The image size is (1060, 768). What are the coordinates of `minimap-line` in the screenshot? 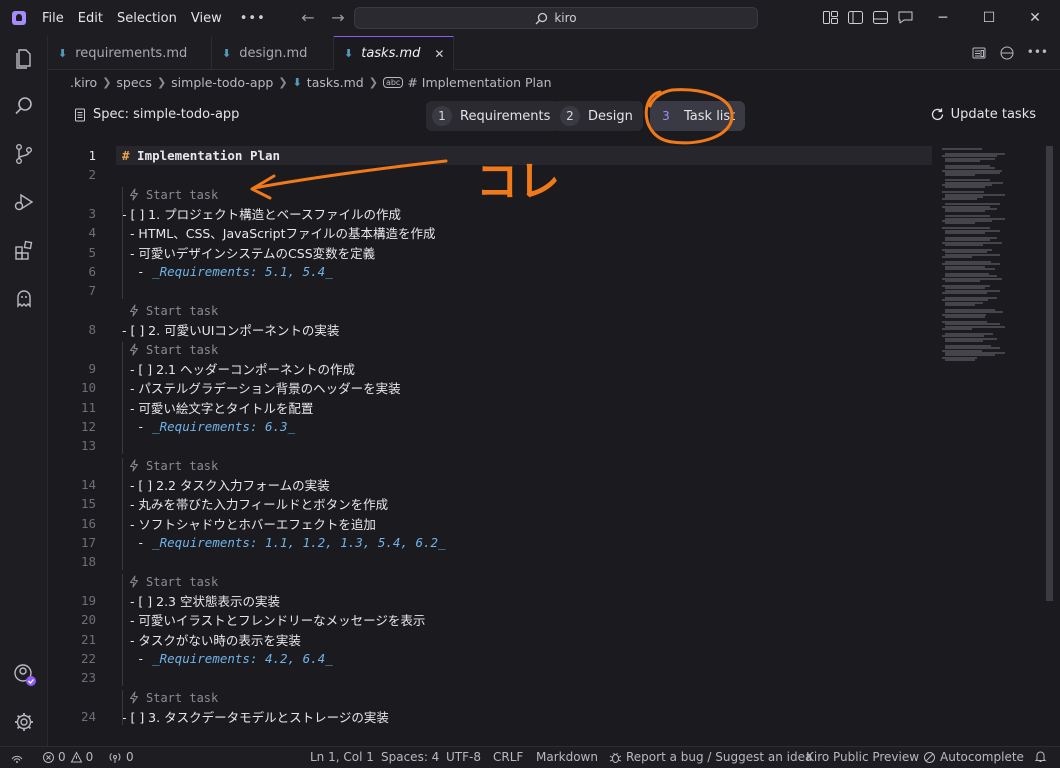 It's located at (960, 305).